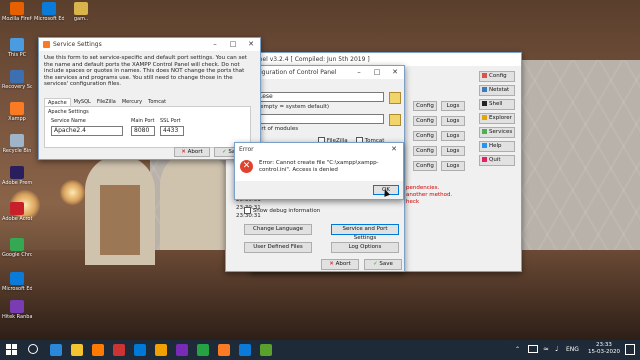 This screenshot has width=640, height=360. What do you see at coordinates (497, 160) in the screenshot?
I see `xampp-side-button: Quit` at bounding box center [497, 160].